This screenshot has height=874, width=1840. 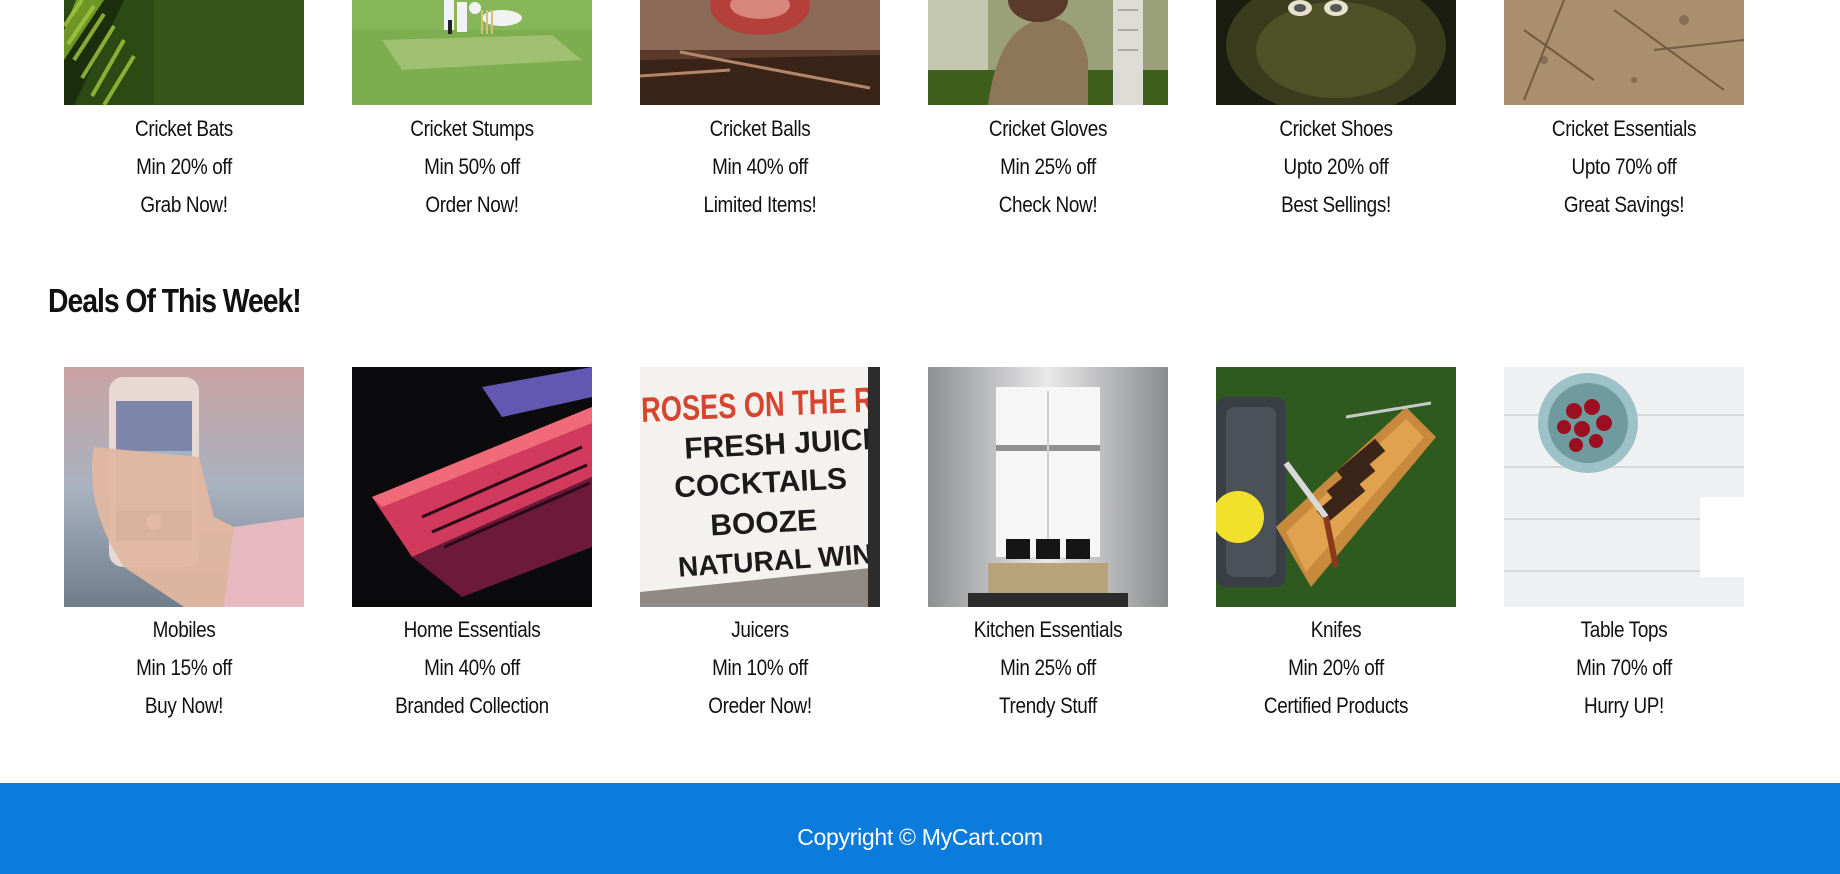 I want to click on deal-card-mobiles: Mobiles Min 15% off Buy Now!, so click(x=184, y=546).